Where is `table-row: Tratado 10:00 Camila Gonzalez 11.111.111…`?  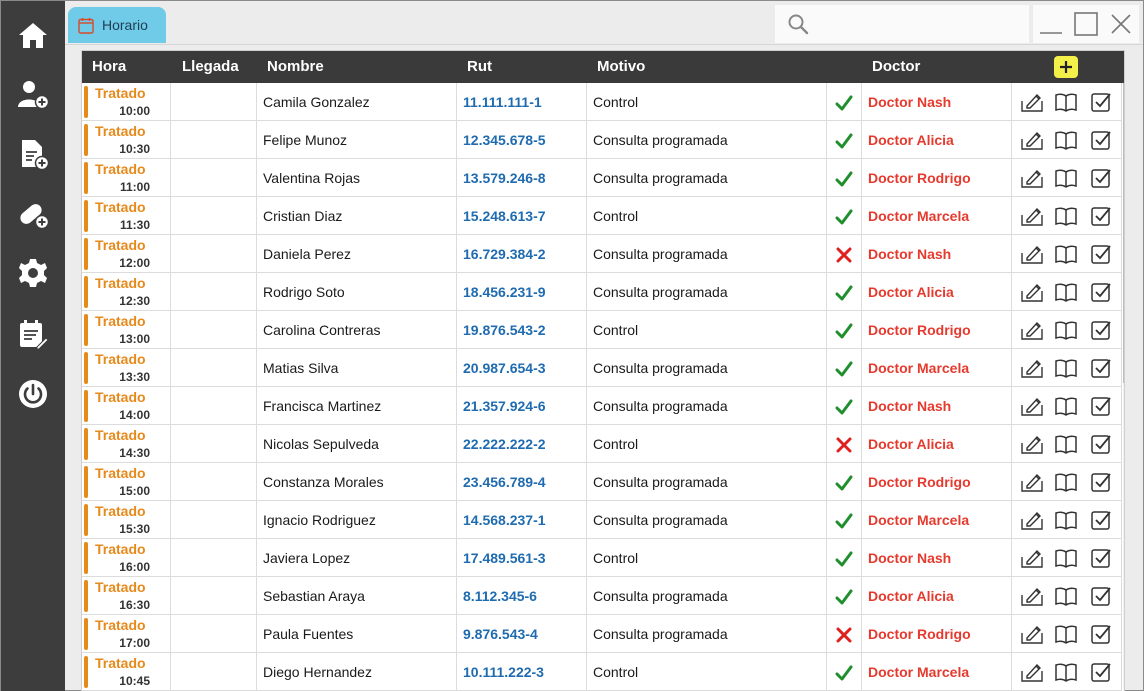
table-row: Tratado 10:00 Camila Gonzalez 11.111.111… is located at coordinates (602, 102).